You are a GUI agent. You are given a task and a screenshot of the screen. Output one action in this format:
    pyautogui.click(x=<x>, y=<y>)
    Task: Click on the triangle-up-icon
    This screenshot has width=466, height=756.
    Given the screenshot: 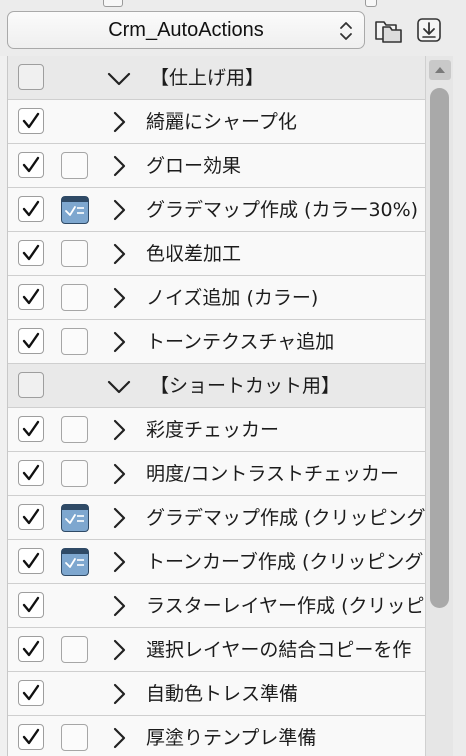 What is the action you would take?
    pyautogui.click(x=440, y=70)
    